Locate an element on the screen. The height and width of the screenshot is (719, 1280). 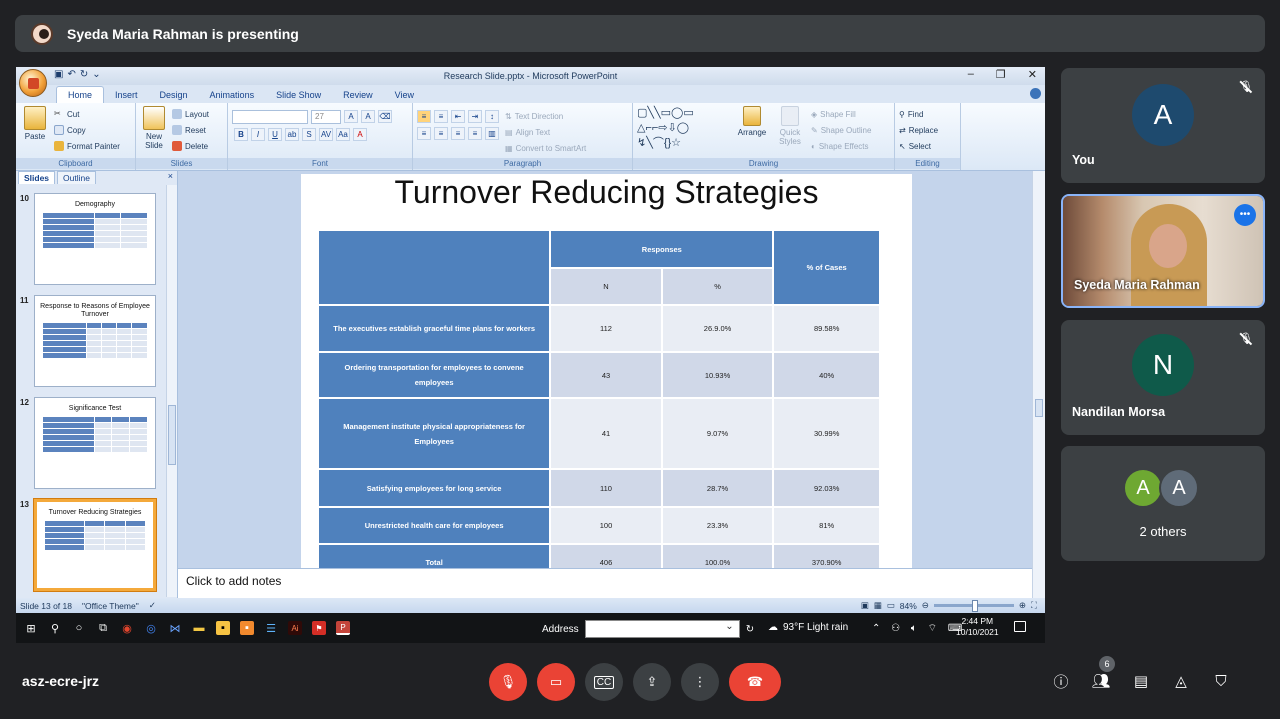
font-color-button: A is located at coordinates (360, 134).